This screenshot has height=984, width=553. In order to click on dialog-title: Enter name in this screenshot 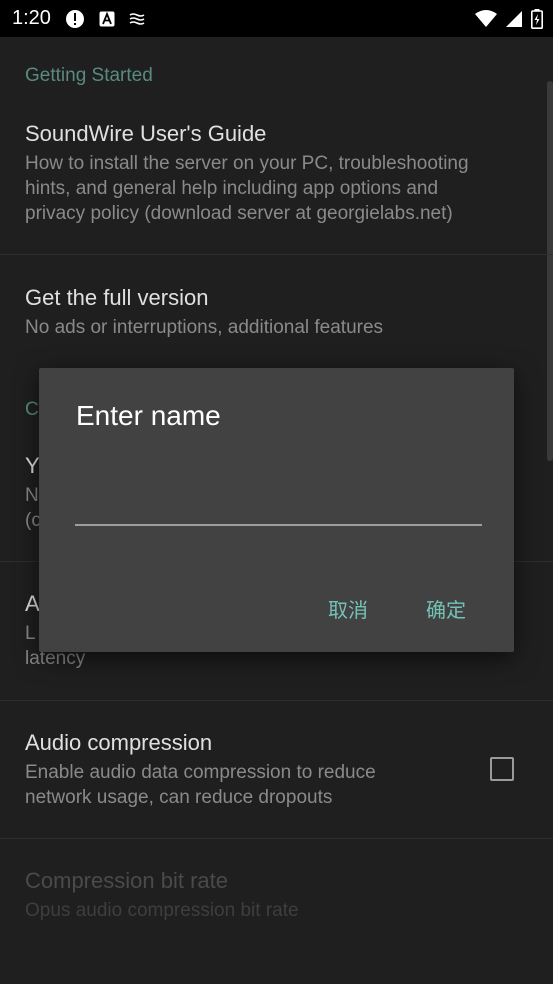, I will do `click(148, 415)`.